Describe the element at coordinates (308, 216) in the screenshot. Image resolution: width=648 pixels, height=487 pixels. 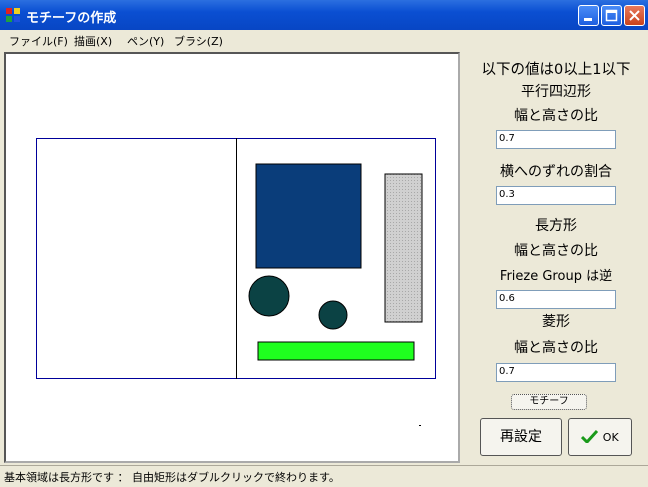
I see `navy-square-shape` at that location.